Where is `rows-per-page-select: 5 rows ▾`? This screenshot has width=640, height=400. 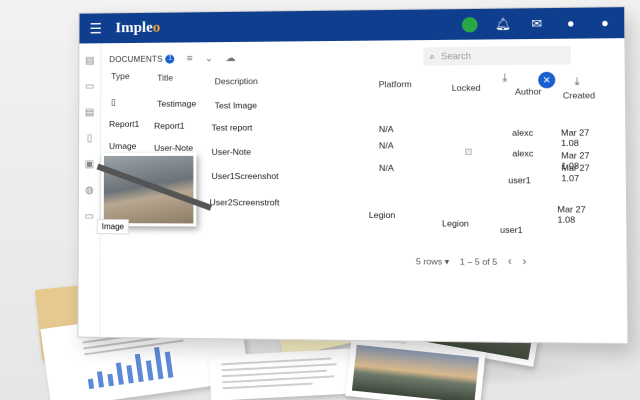
rows-per-page-select: 5 rows ▾ is located at coordinates (432, 262).